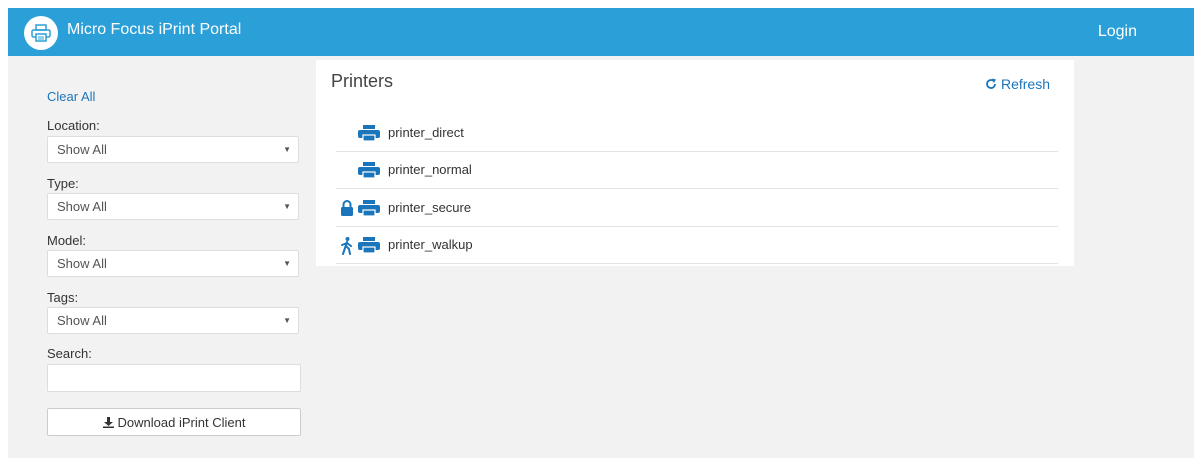 This screenshot has width=1194, height=460. Describe the element at coordinates (82, 206) in the screenshot. I see `type-select-value: Show All` at that location.